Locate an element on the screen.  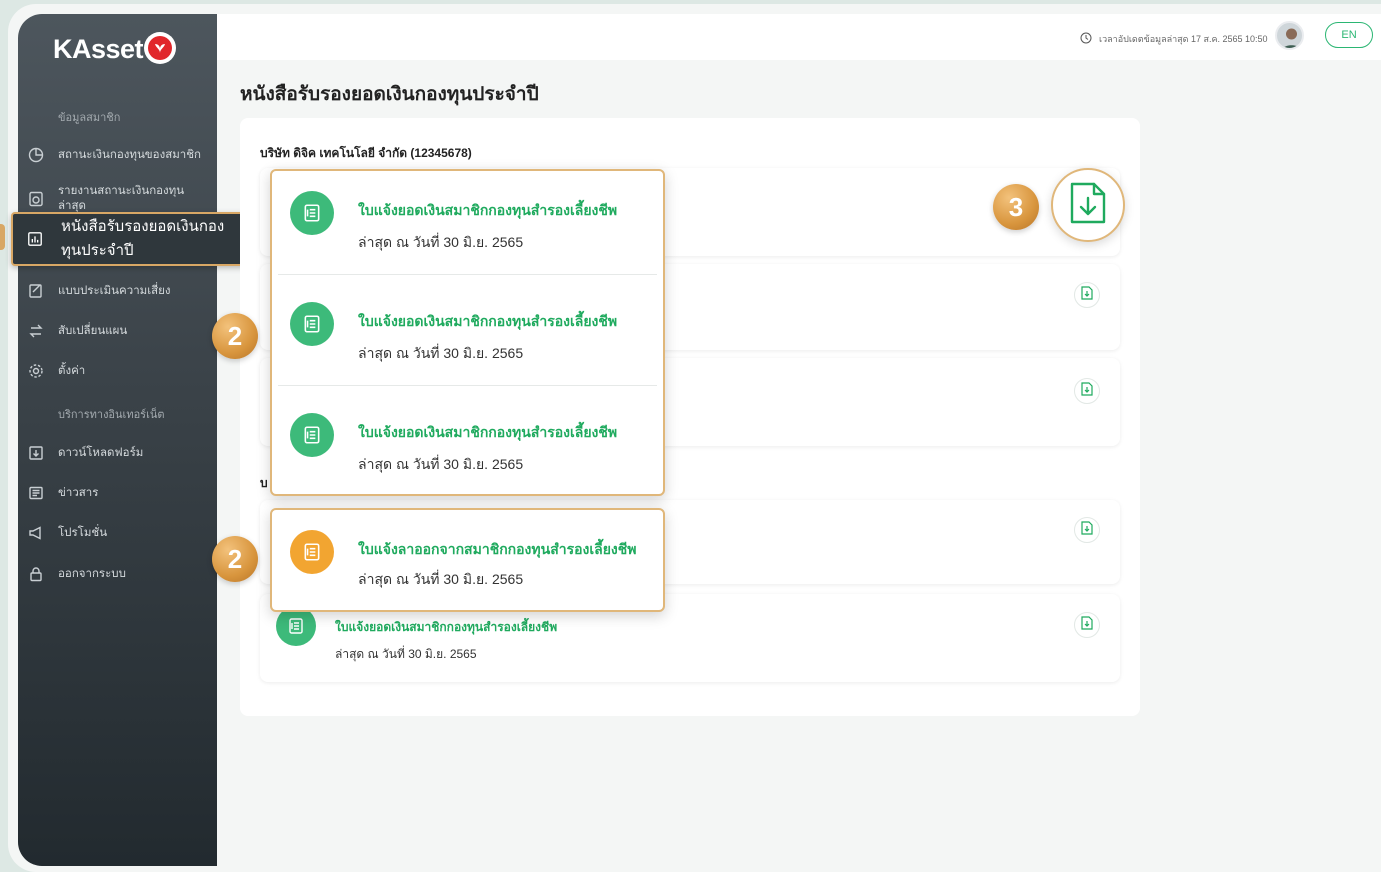
sidebar-item-label: ดาวน์โหลดฟอร์ม is located at coordinates (101, 452).